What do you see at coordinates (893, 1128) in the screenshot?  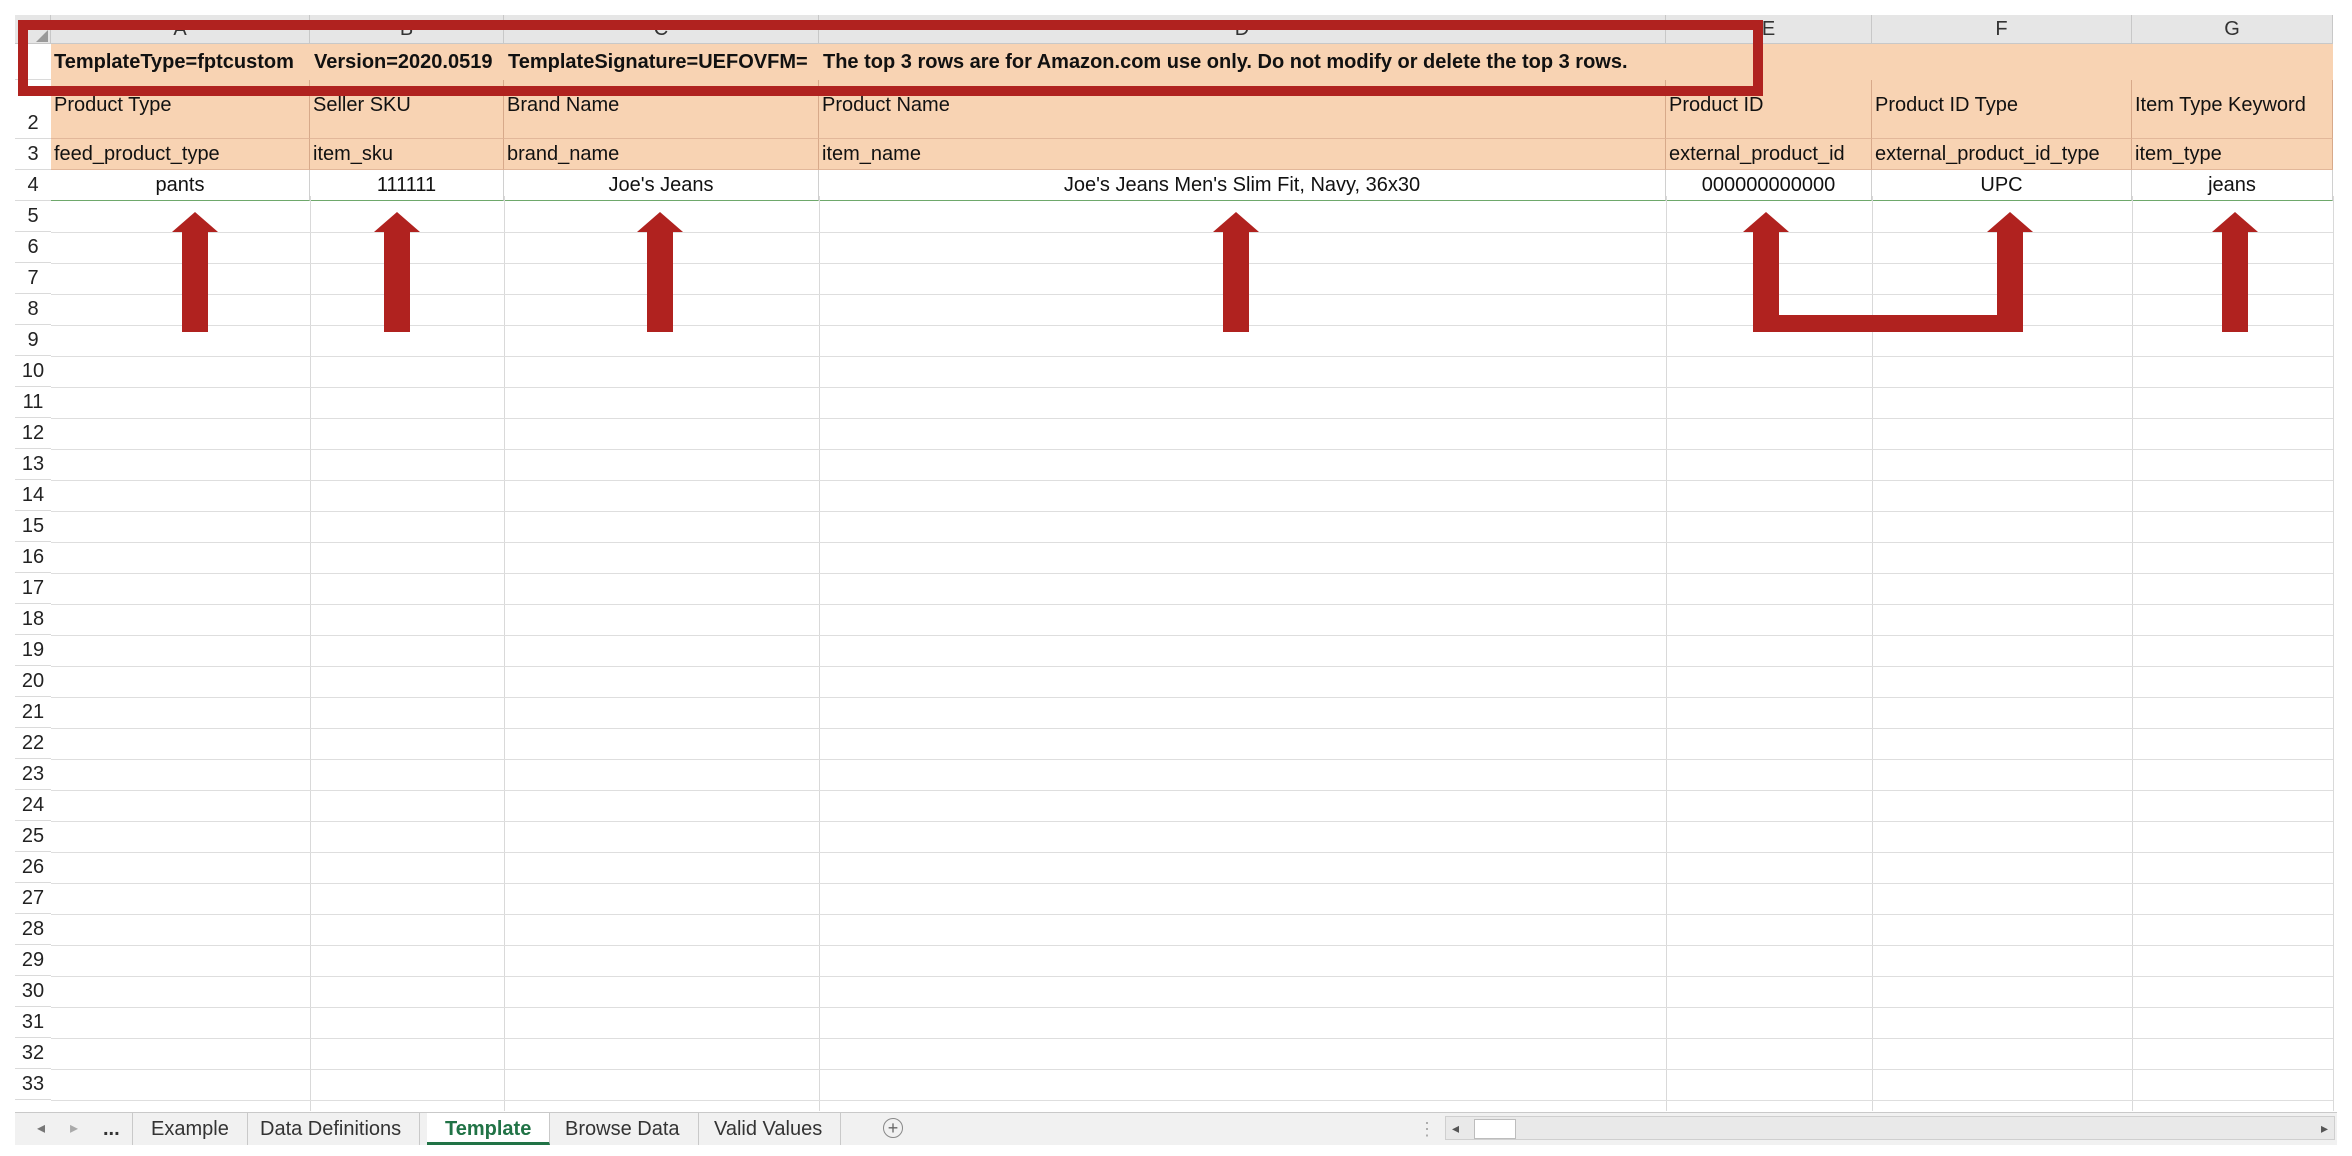 I see `add-sheet-icon: +` at bounding box center [893, 1128].